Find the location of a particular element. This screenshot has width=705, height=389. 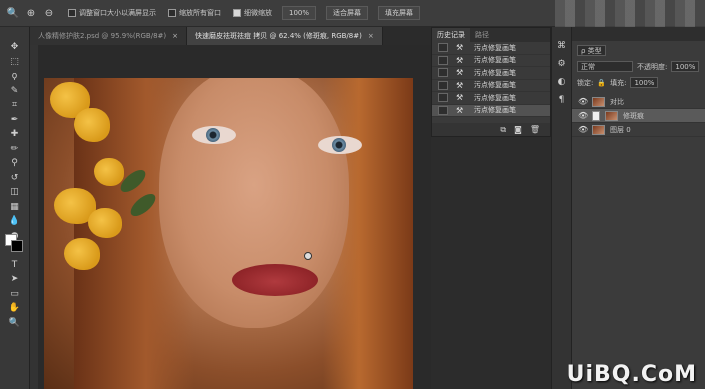

layers-panel-tabs is located at coordinates (638, 34).